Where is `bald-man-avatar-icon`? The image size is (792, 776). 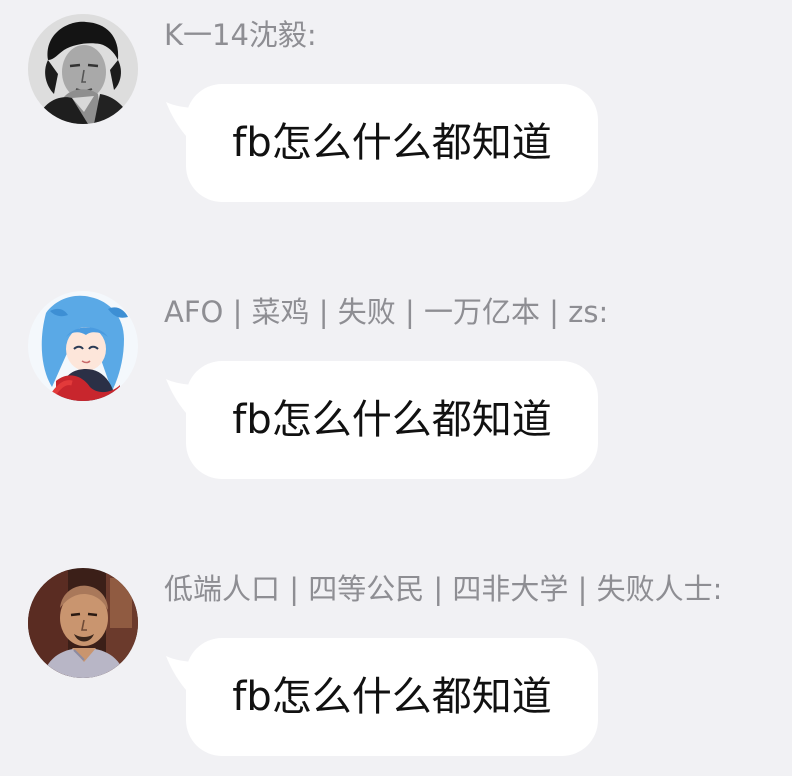
bald-man-avatar-icon is located at coordinates (83, 623).